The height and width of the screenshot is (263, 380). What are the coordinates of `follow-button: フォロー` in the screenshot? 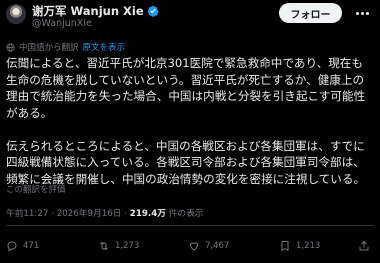 It's located at (310, 13).